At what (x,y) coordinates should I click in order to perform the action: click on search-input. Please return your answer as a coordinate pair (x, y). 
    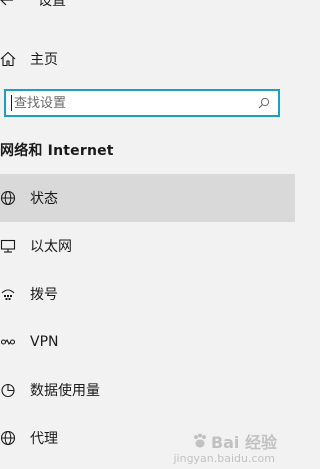
    Looking at the image, I should click on (133, 103).